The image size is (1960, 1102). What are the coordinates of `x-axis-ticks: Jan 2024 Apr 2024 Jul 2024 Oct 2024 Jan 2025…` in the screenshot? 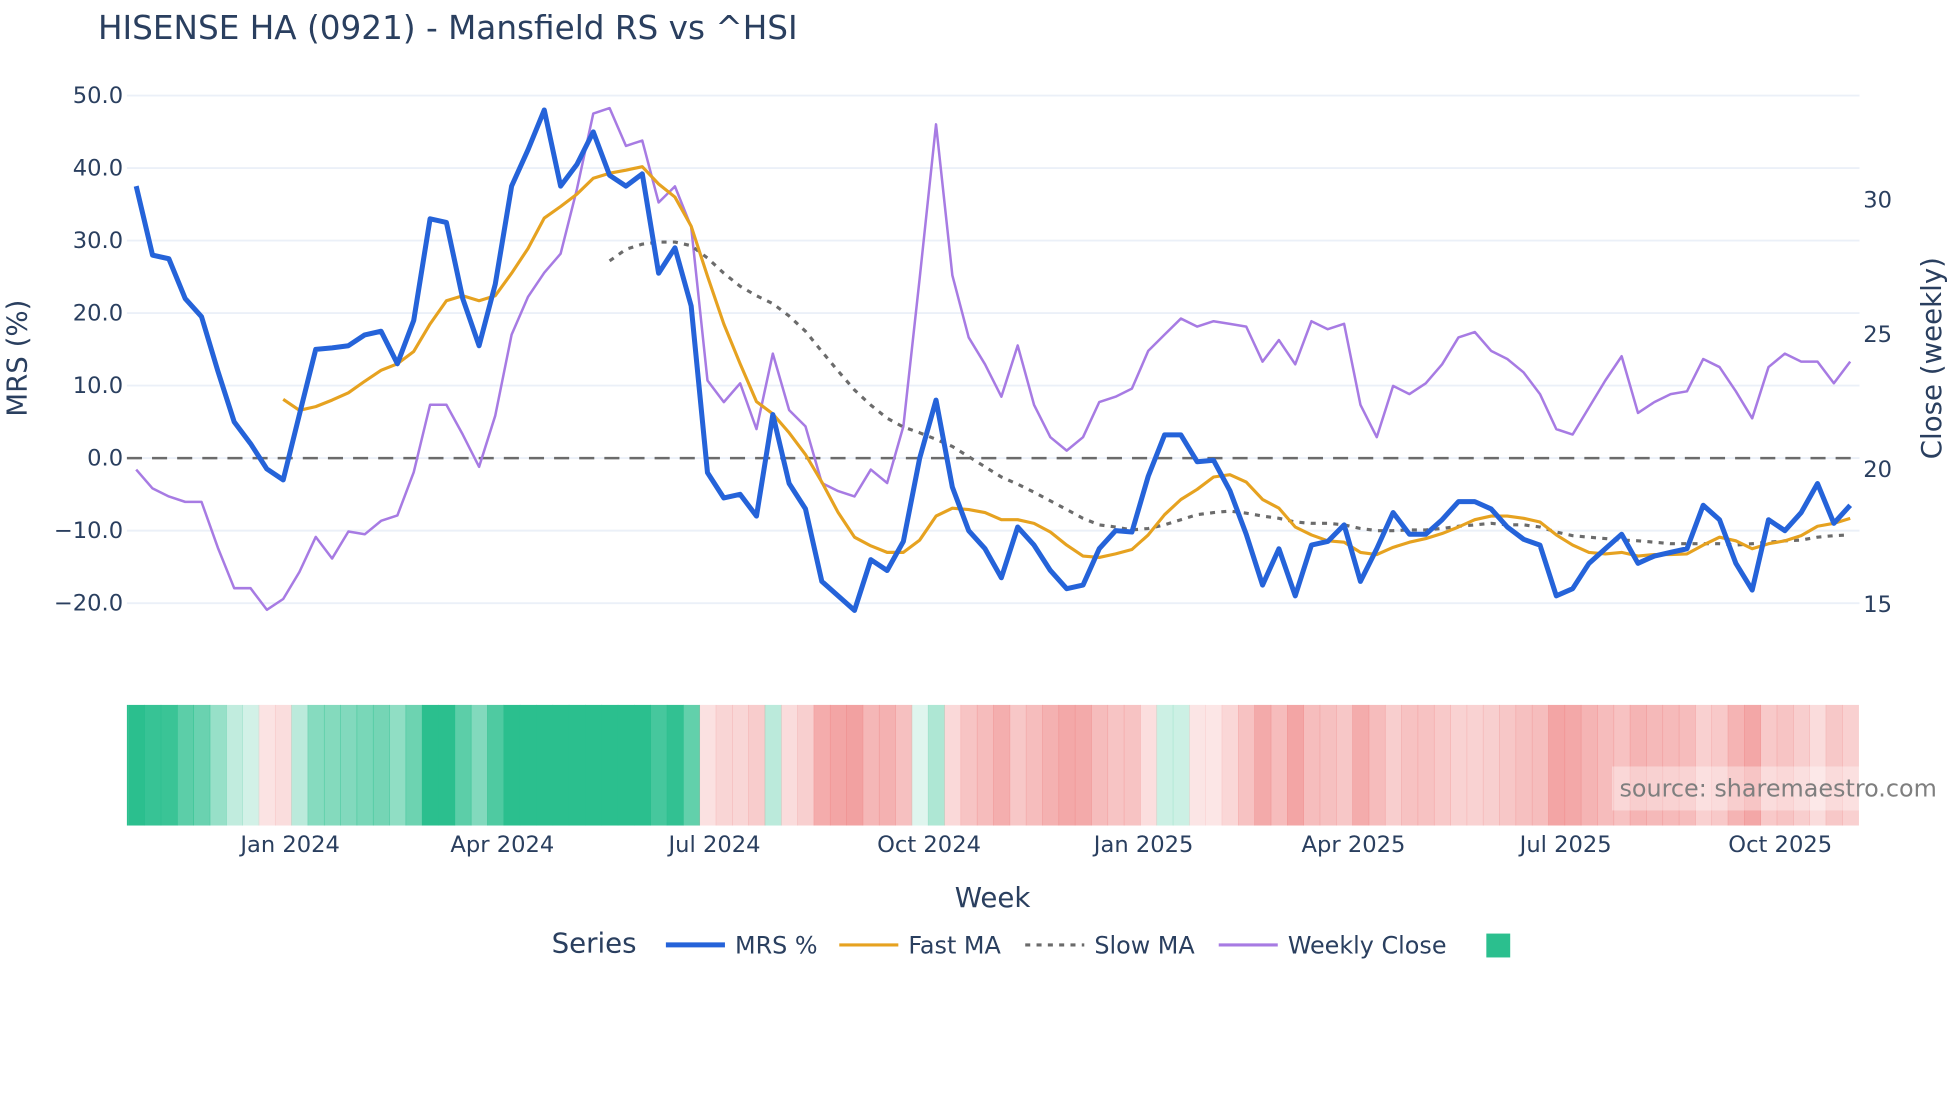 It's located at (1035, 845).